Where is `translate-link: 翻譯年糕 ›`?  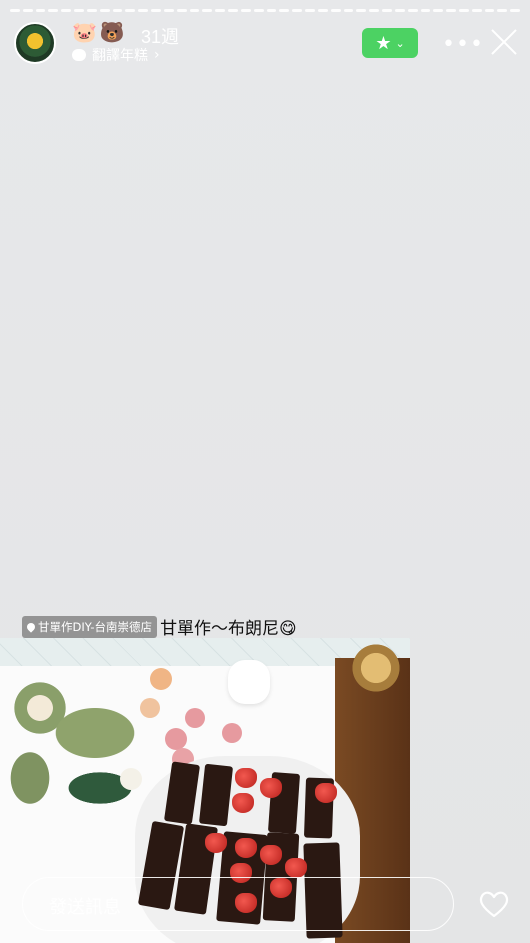 translate-link: 翻譯年糕 › is located at coordinates (116, 55).